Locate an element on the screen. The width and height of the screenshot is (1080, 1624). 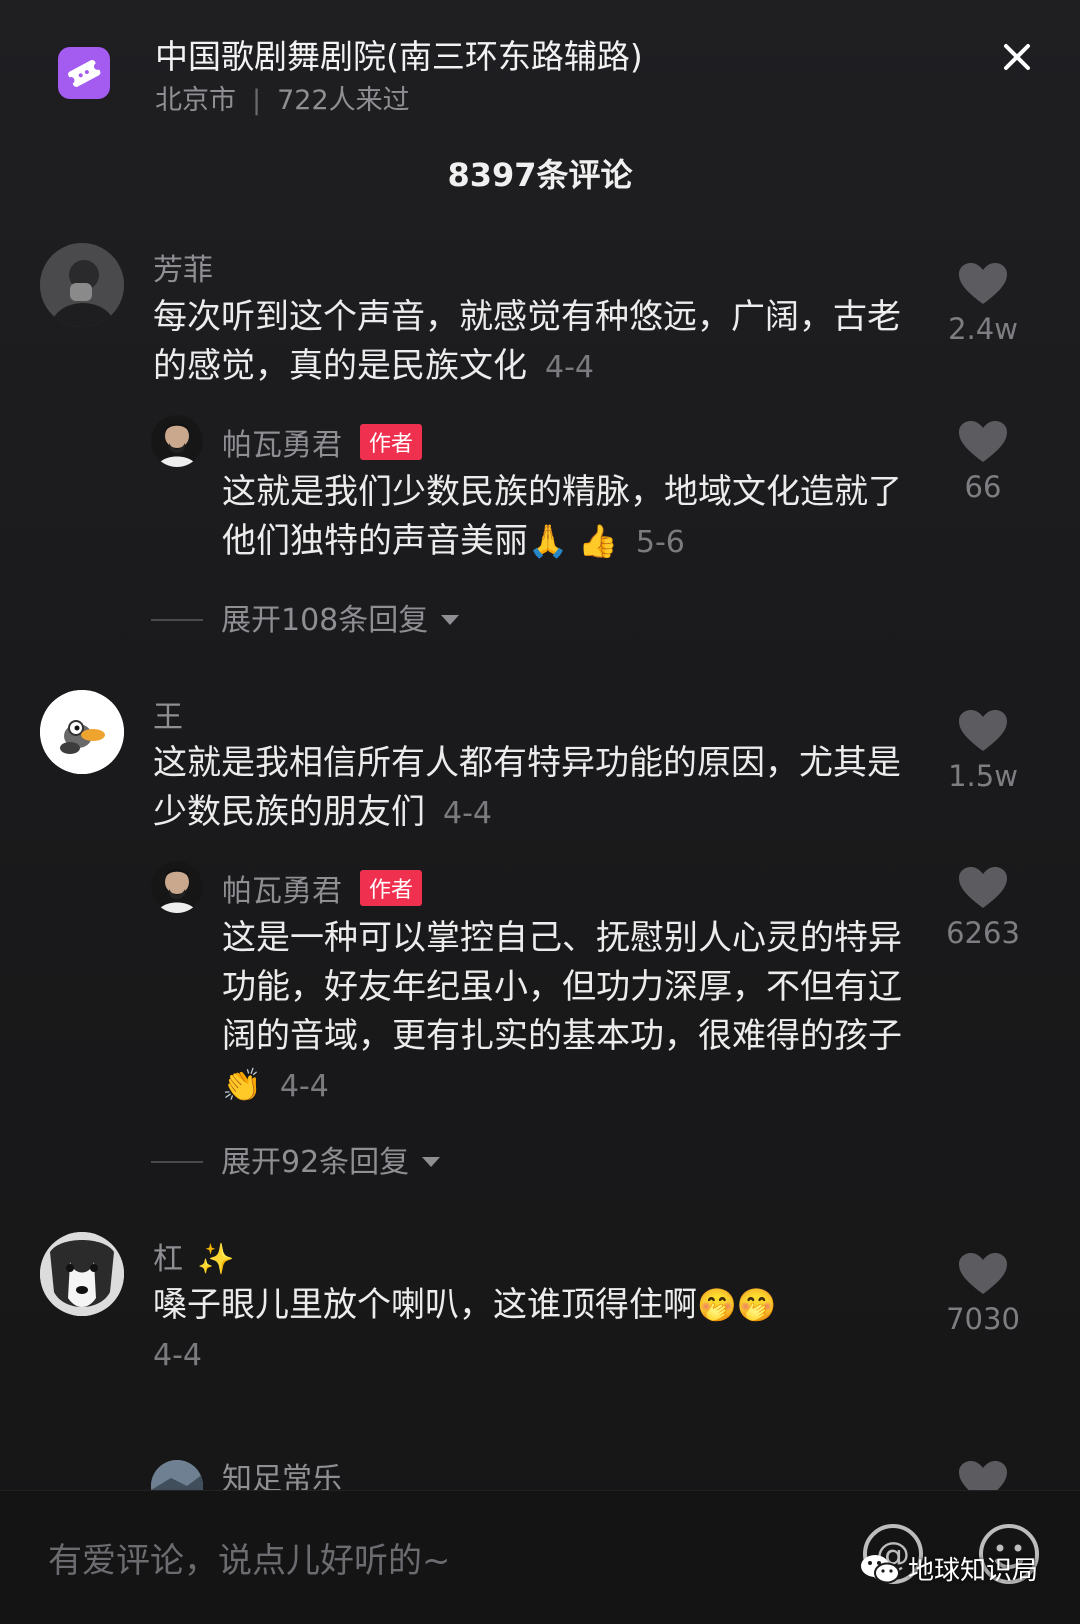
comment-username: 知足常乐 is located at coordinates (282, 1472).